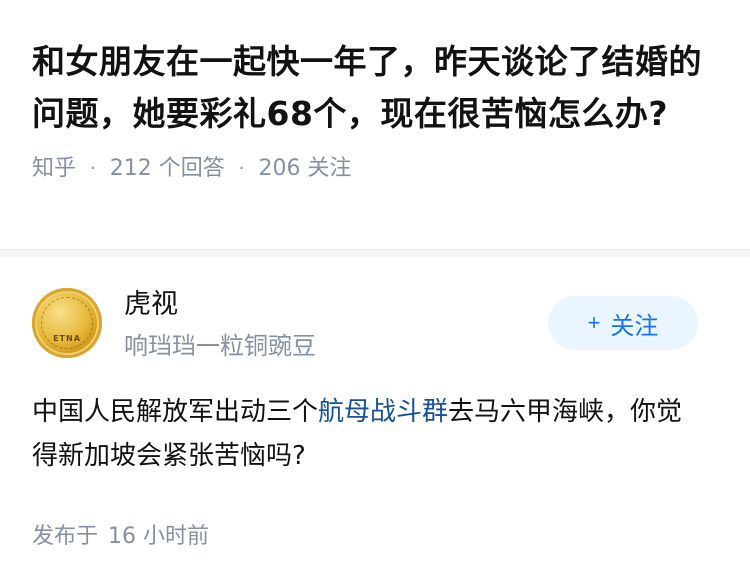 The image size is (750, 588). Describe the element at coordinates (159, 536) in the screenshot. I see `published-time-value: 16 小时前` at that location.